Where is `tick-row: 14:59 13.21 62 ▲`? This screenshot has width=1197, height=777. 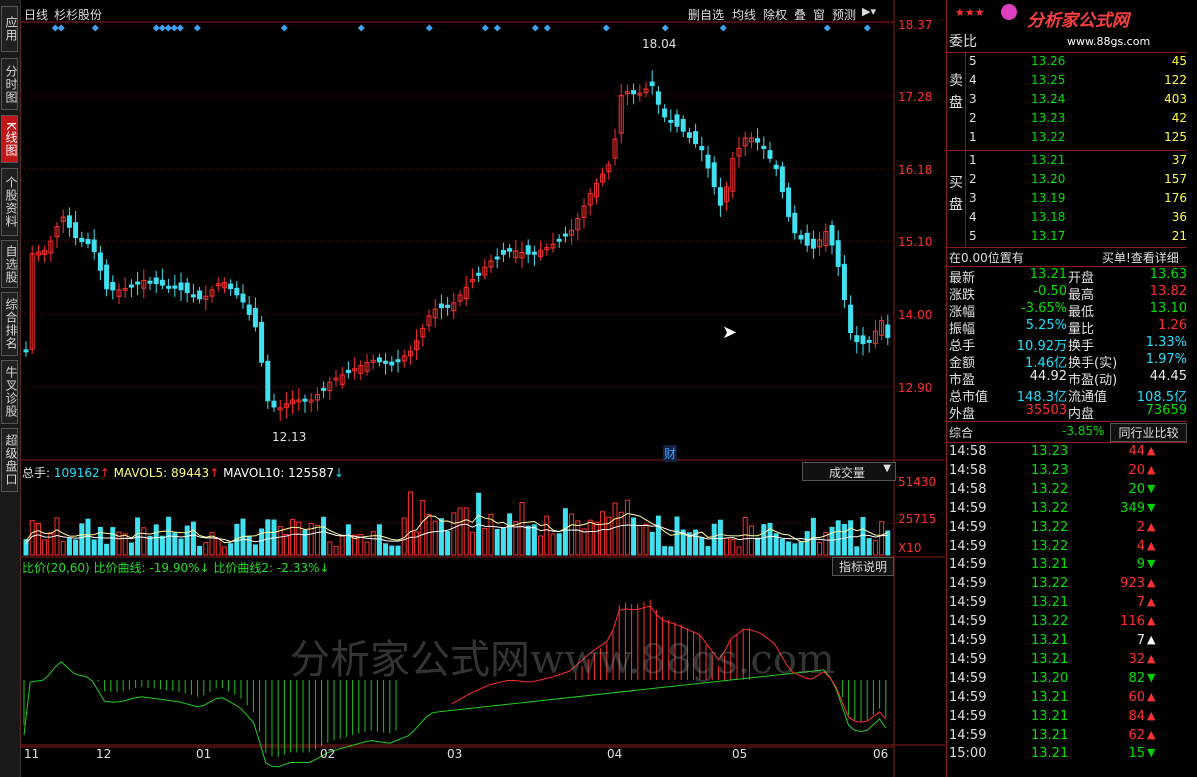 tick-row: 14:59 13.21 62 ▲ is located at coordinates (1067, 737).